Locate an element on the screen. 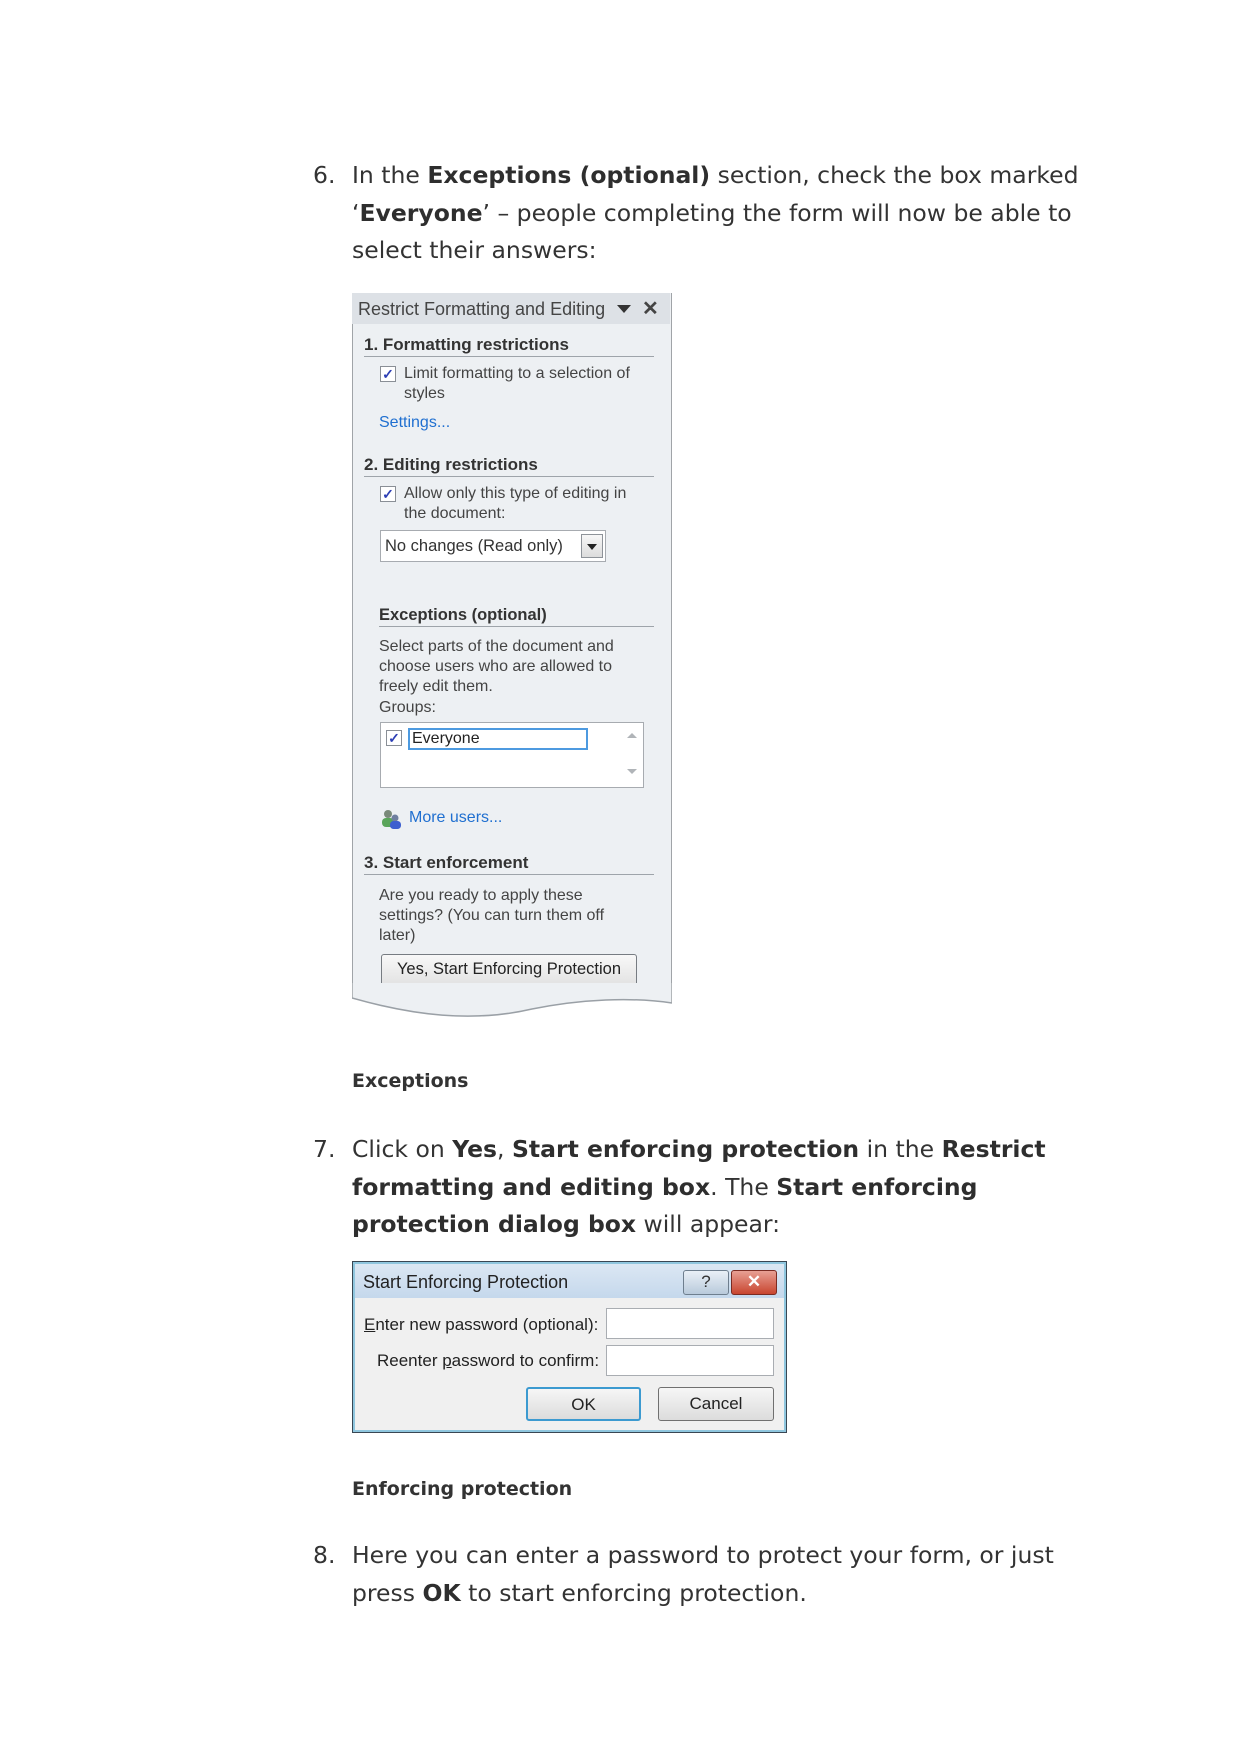 This screenshot has height=1754, width=1241. everyone-checkbox: ✓ is located at coordinates (394, 738).